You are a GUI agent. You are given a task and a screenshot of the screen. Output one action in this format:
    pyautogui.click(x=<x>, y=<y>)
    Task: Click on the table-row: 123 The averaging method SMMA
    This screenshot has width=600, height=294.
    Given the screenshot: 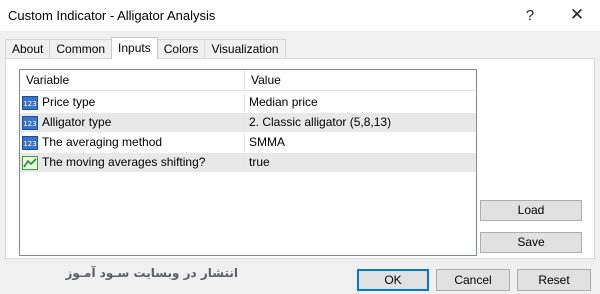 What is the action you would take?
    pyautogui.click(x=248, y=142)
    